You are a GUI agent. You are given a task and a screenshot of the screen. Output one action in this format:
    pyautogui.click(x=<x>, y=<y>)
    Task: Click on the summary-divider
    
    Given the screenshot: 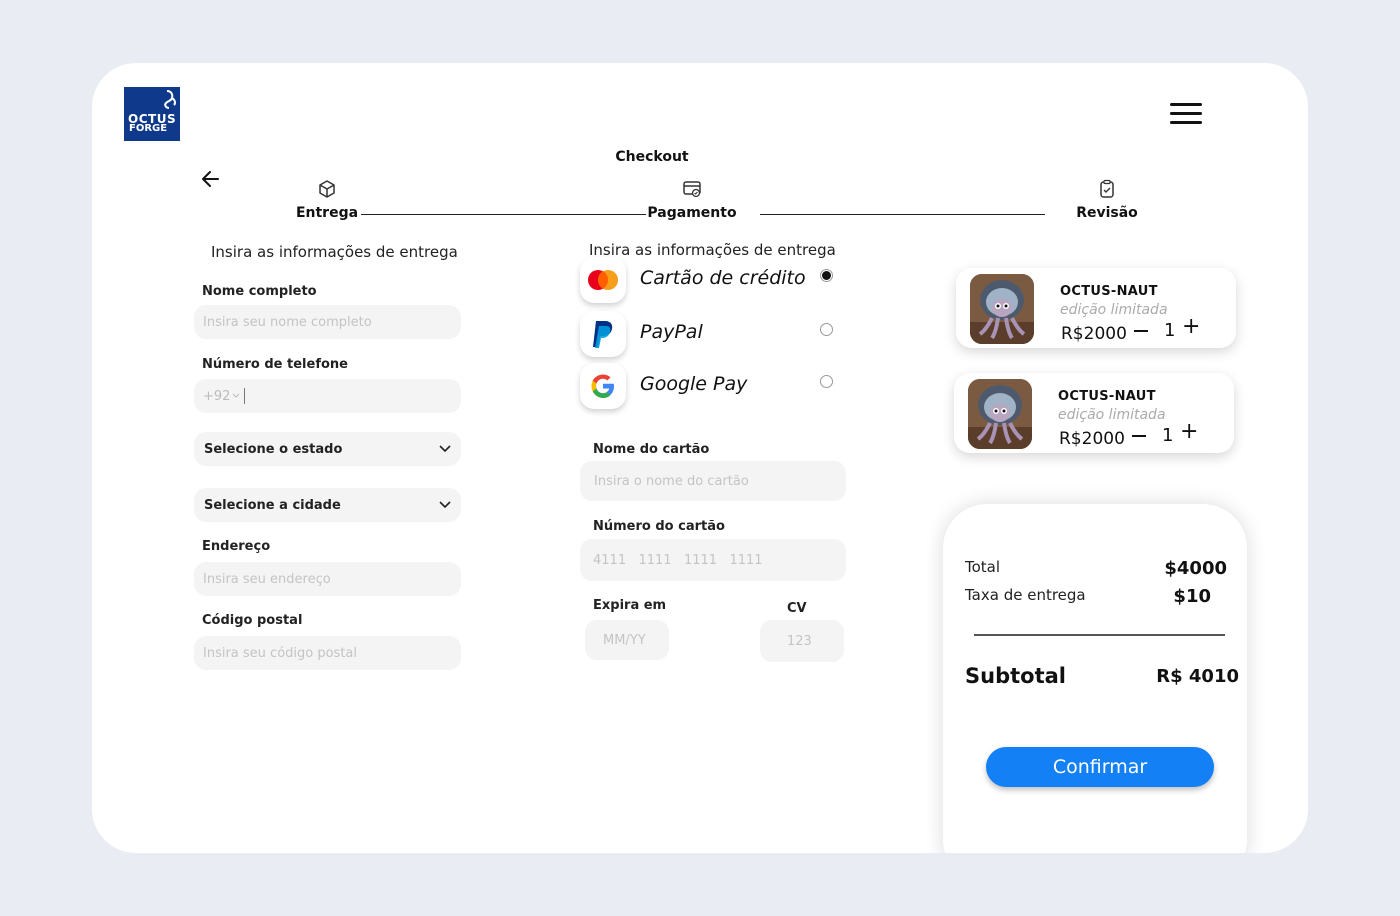 What is the action you would take?
    pyautogui.click(x=1099, y=635)
    